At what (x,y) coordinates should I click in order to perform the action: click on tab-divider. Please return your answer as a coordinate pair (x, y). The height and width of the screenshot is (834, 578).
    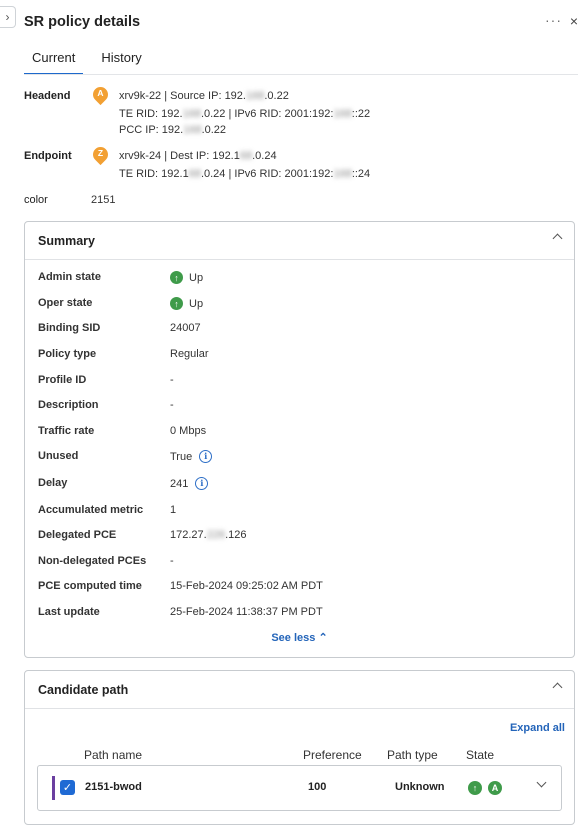
    Looking at the image, I should click on (301, 74).